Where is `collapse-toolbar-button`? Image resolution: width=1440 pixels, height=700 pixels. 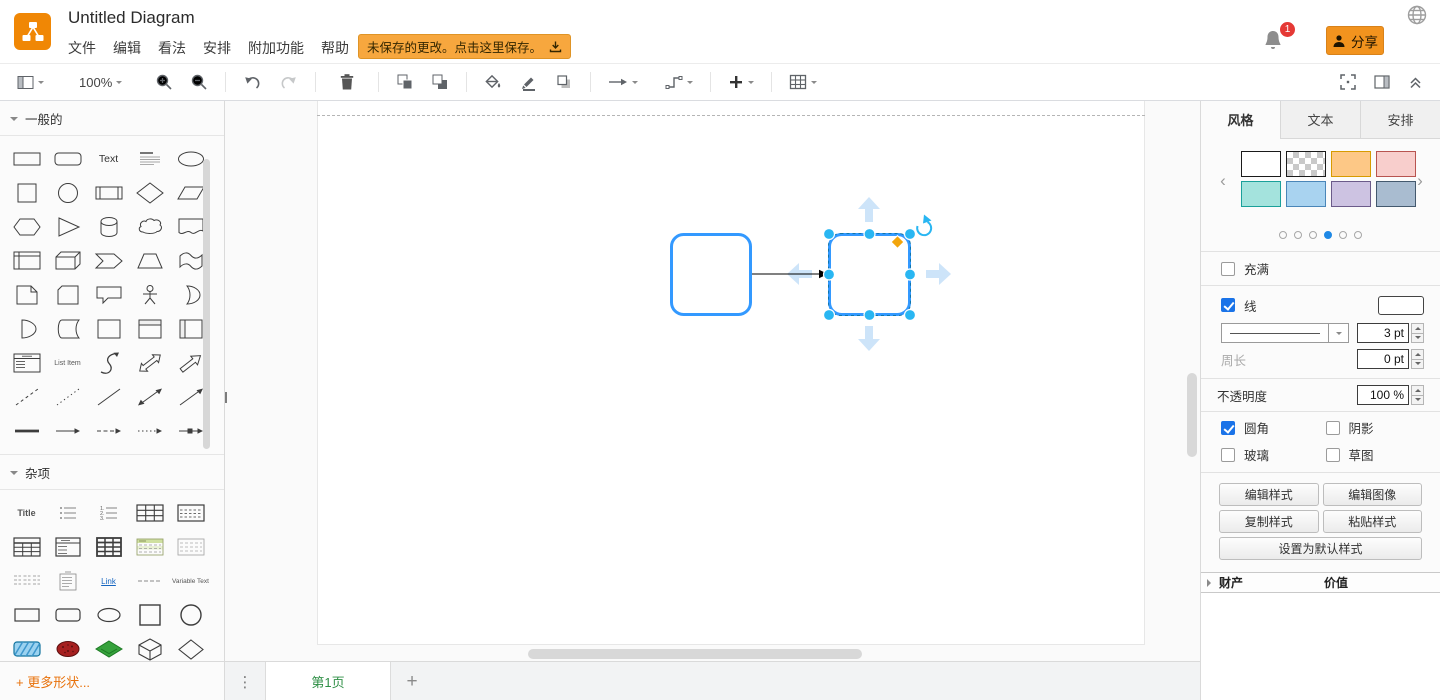 collapse-toolbar-button is located at coordinates (1415, 82).